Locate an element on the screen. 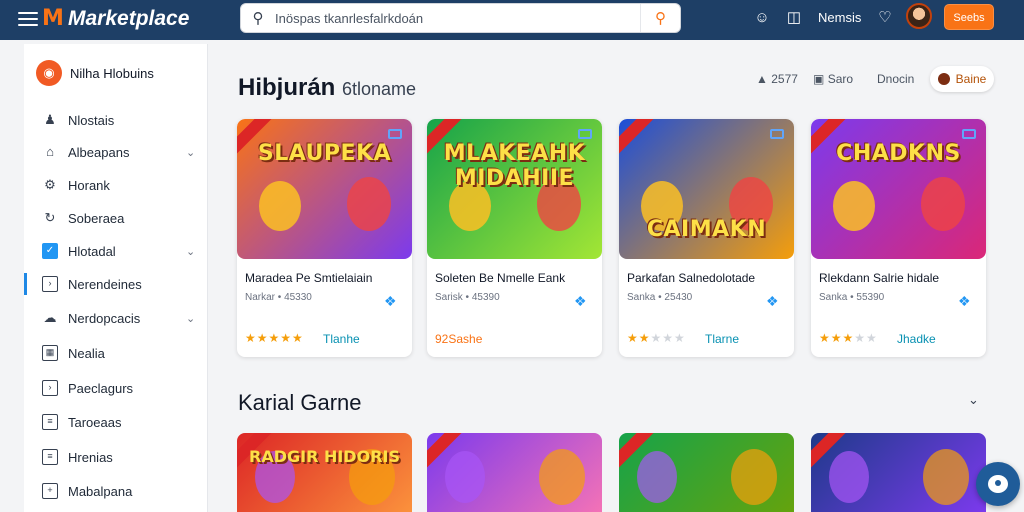 The image size is (1024, 512). list-icon: ≡ is located at coordinates (50, 422).